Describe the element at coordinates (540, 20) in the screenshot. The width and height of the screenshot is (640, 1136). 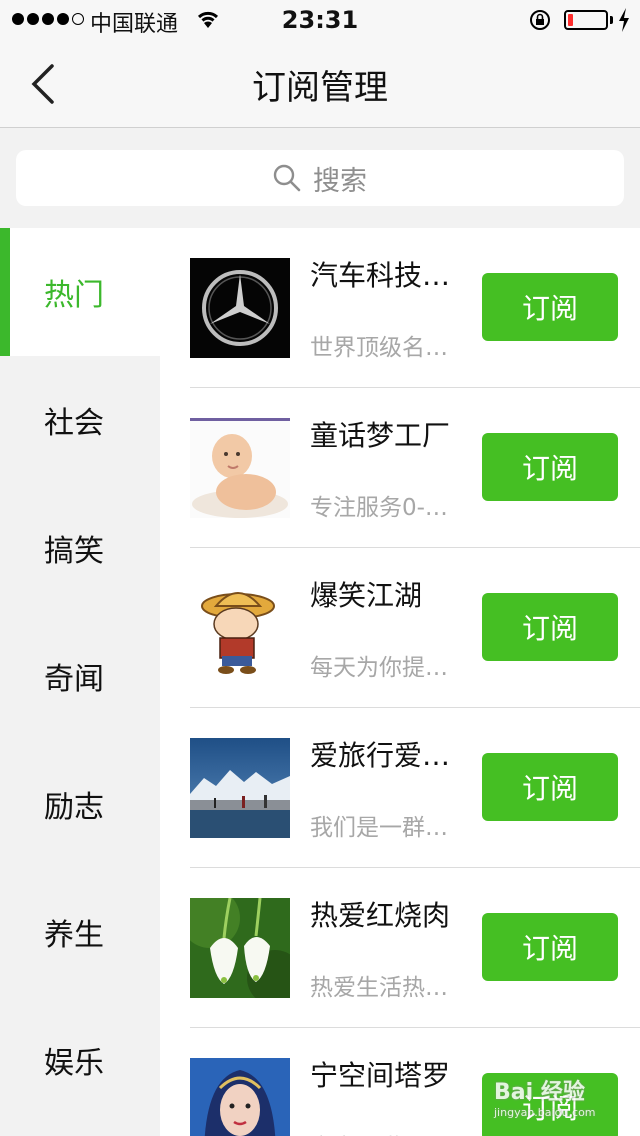
I see `rotation-lock-icon` at that location.